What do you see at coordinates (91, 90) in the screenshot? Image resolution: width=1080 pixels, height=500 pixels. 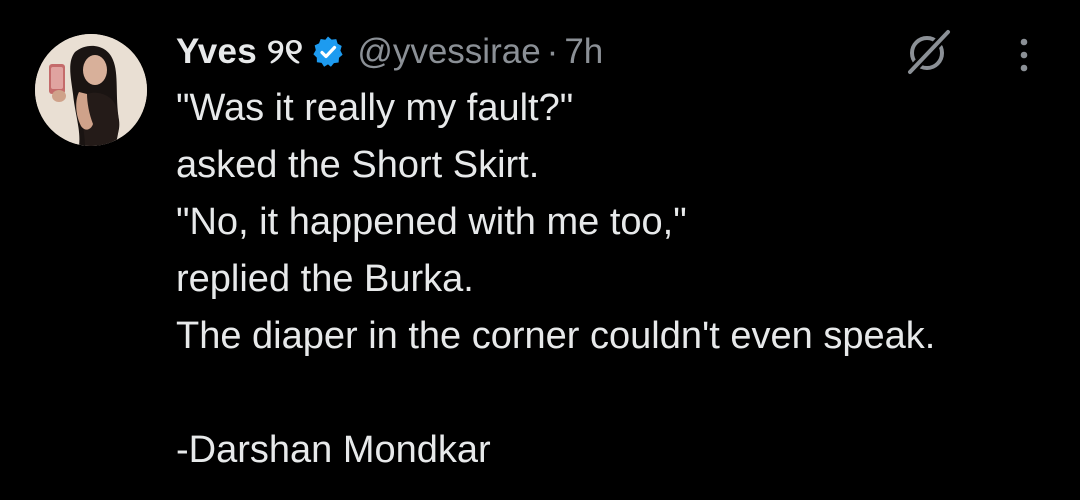 I see `avatar` at bounding box center [91, 90].